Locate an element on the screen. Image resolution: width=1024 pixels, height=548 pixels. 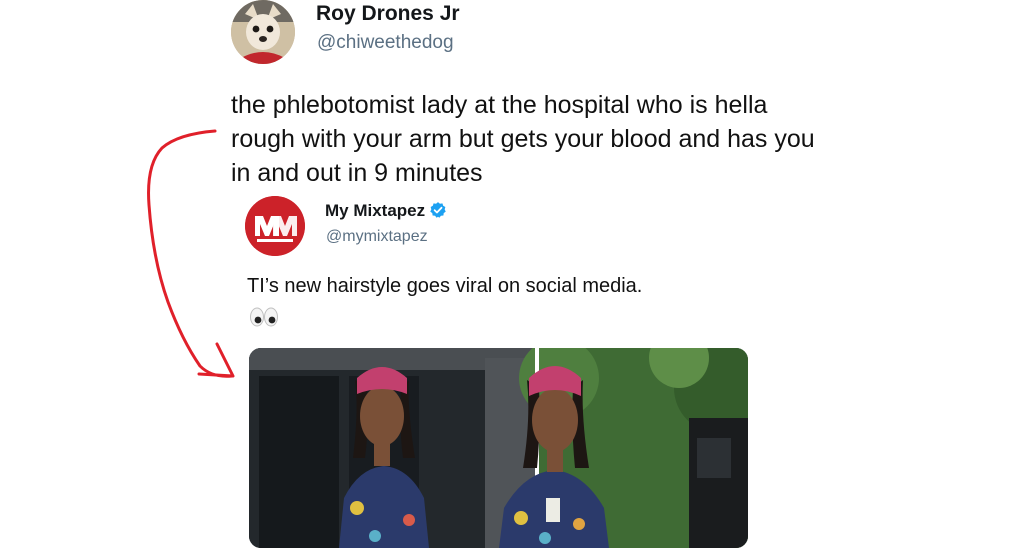
author-name: Roy Drones Jr is located at coordinates (388, 14).